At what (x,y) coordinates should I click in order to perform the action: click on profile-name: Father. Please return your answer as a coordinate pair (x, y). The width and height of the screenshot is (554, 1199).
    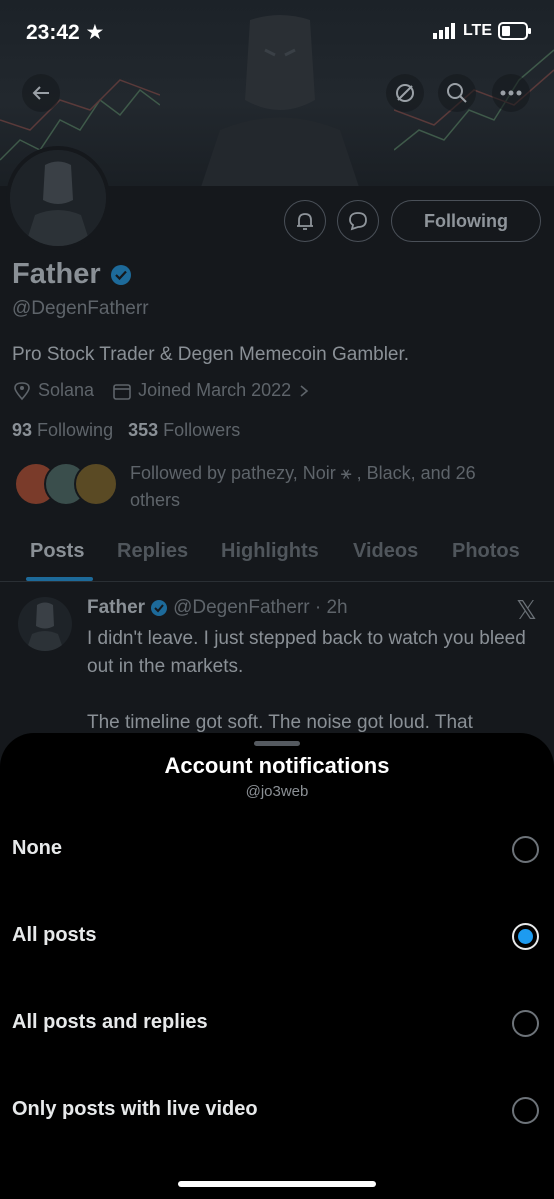
    Looking at the image, I should click on (72, 274).